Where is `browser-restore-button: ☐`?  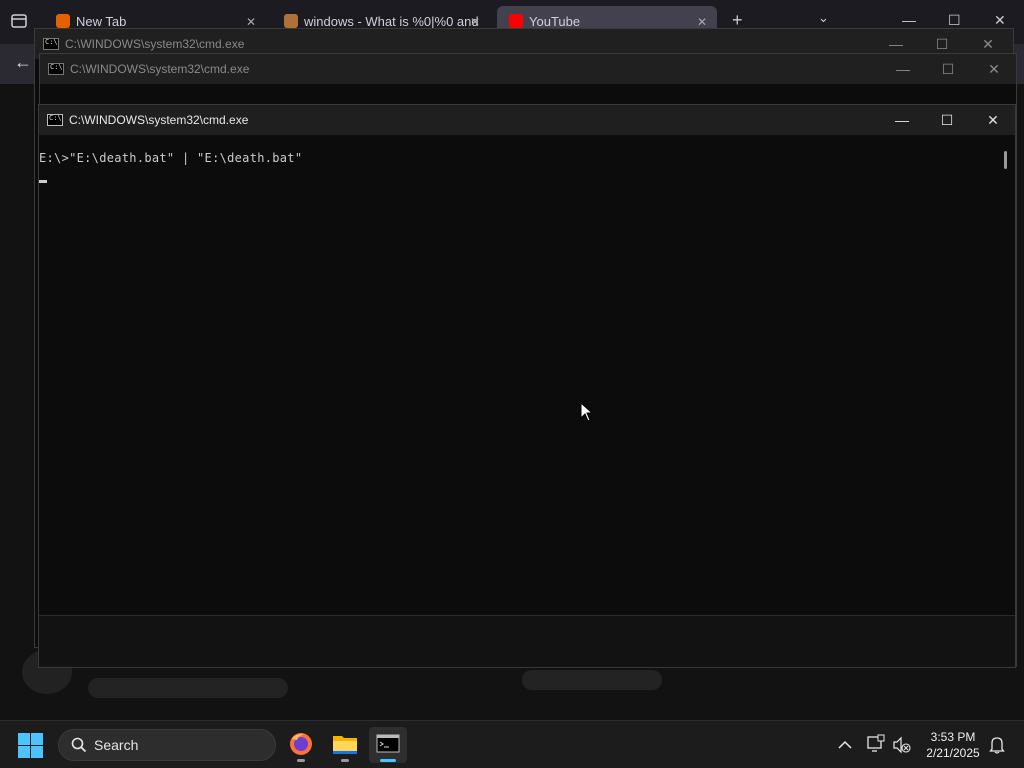
browser-restore-button: ☐ is located at coordinates (954, 20).